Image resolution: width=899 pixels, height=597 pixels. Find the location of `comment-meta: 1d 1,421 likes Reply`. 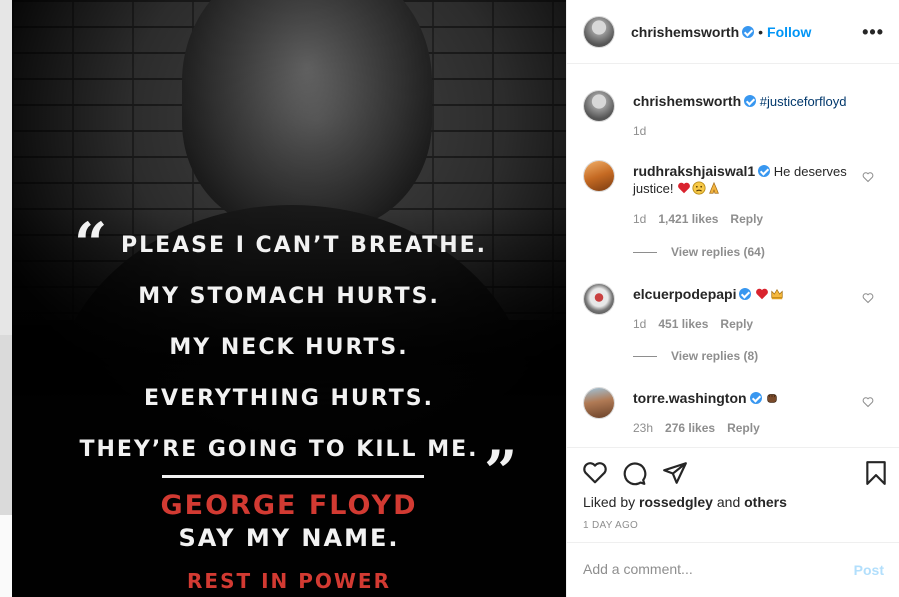

comment-meta: 1d 1,421 likes Reply is located at coordinates (704, 219).